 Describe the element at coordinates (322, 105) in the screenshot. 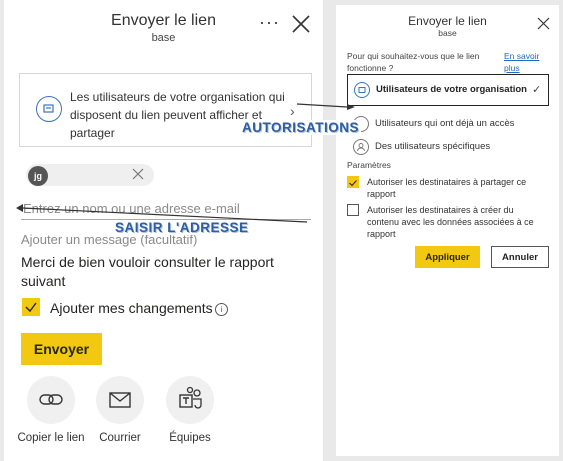

I see `permissions-arrow-line` at that location.